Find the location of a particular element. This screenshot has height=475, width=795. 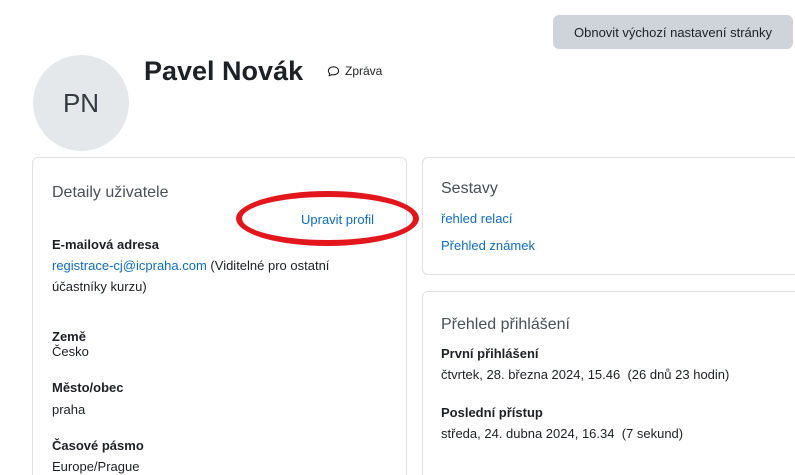

city-label: Město/obec is located at coordinates (88, 387).